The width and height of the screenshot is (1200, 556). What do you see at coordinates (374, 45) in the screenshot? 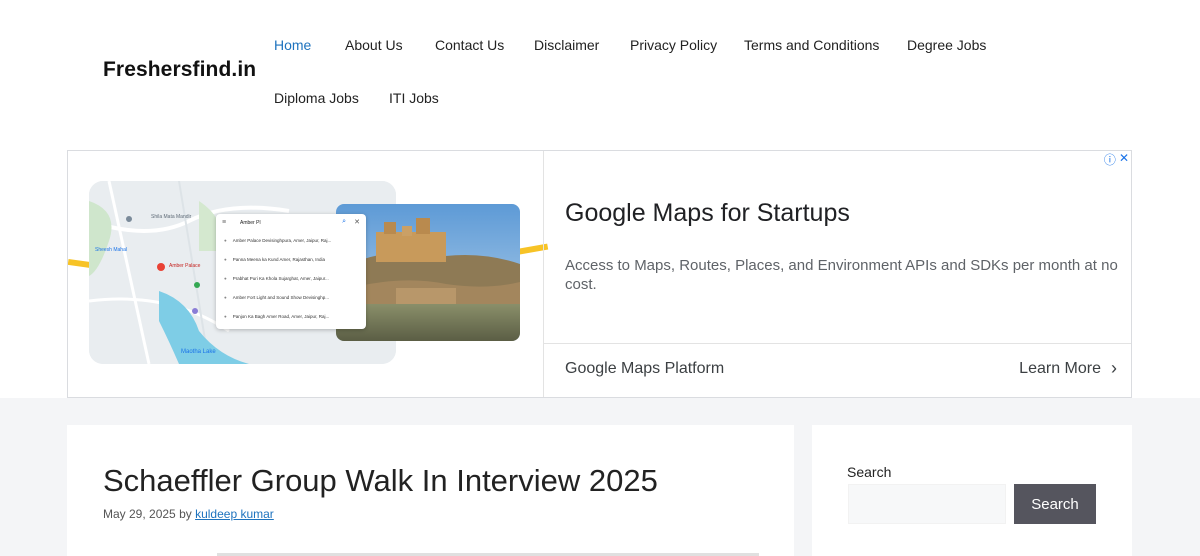
I see `nav-about-us: About Us` at bounding box center [374, 45].